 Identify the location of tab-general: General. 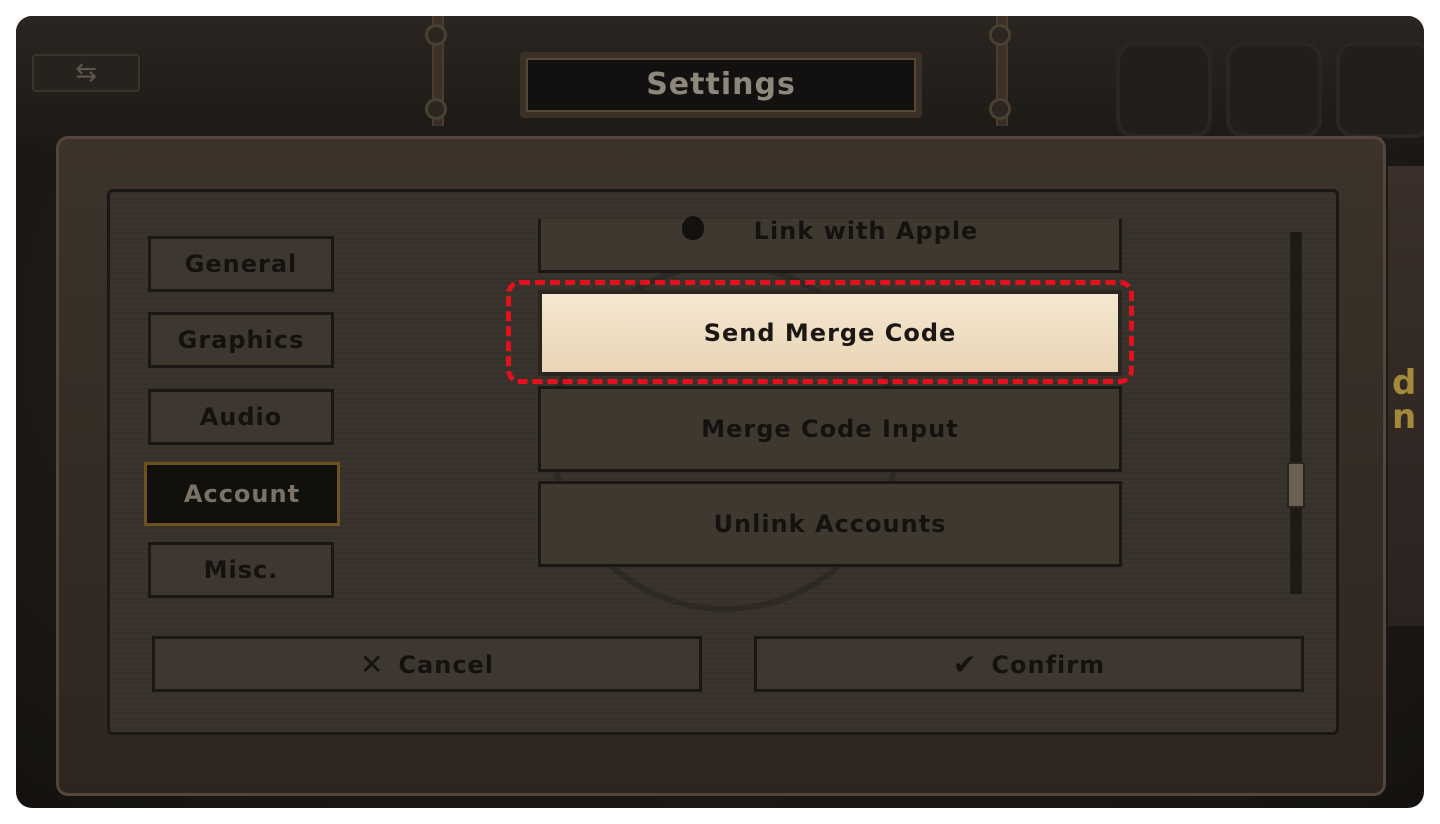
(241, 264).